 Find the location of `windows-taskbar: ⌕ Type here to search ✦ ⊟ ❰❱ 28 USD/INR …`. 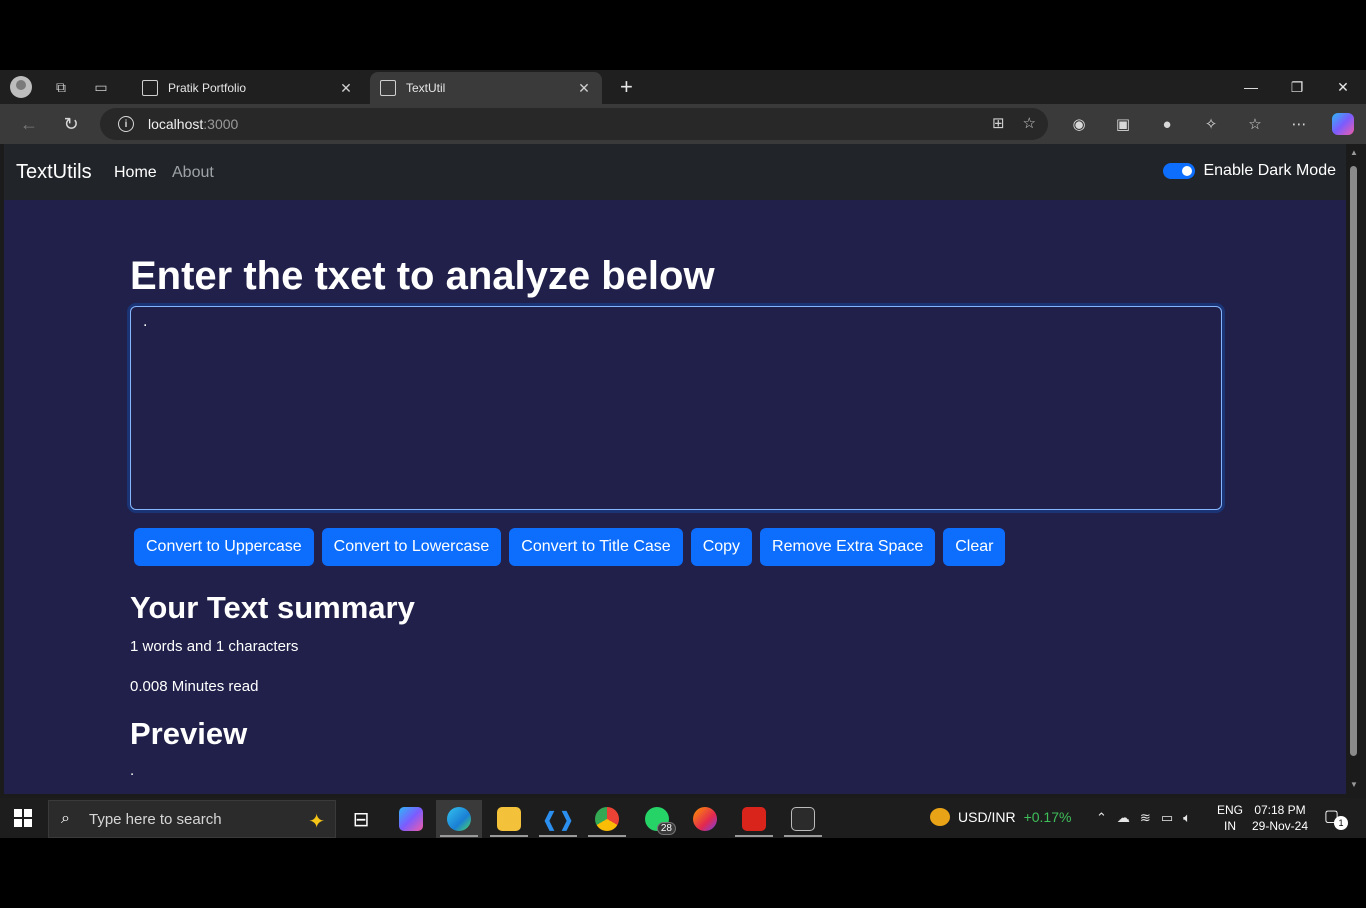

windows-taskbar: ⌕ Type here to search ✦ ⊟ ❰❱ 28 USD/INR … is located at coordinates (683, 818).